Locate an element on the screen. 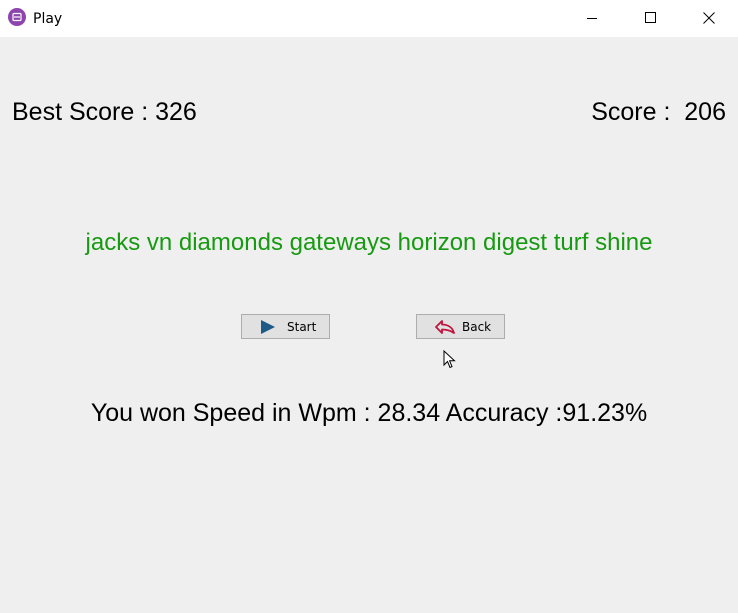  start-button-label: Start is located at coordinates (302, 327).